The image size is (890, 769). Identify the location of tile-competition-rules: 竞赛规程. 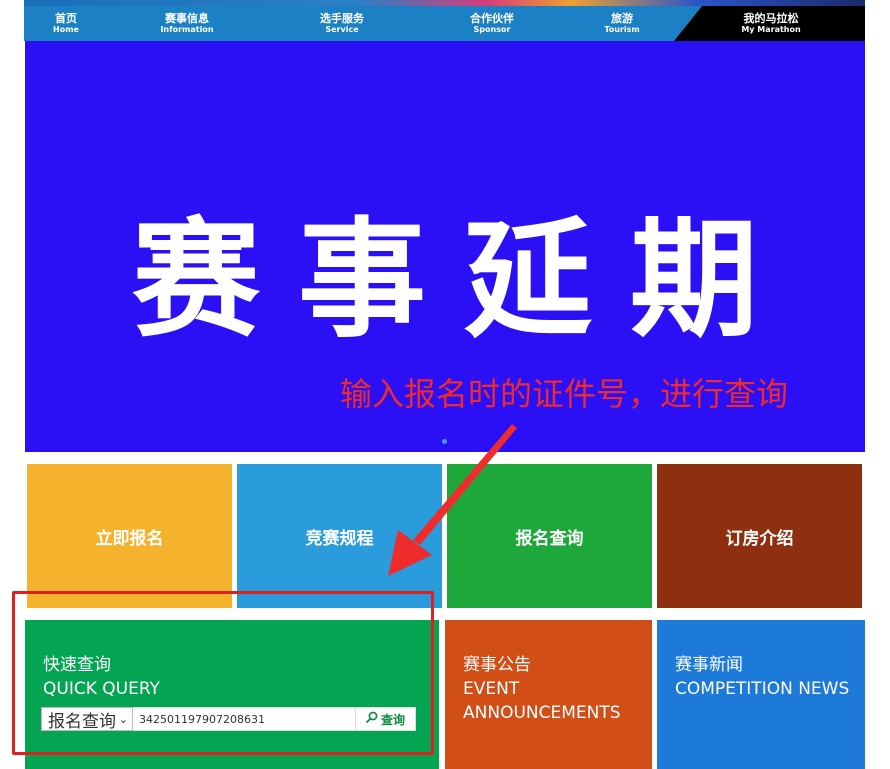
(339, 536).